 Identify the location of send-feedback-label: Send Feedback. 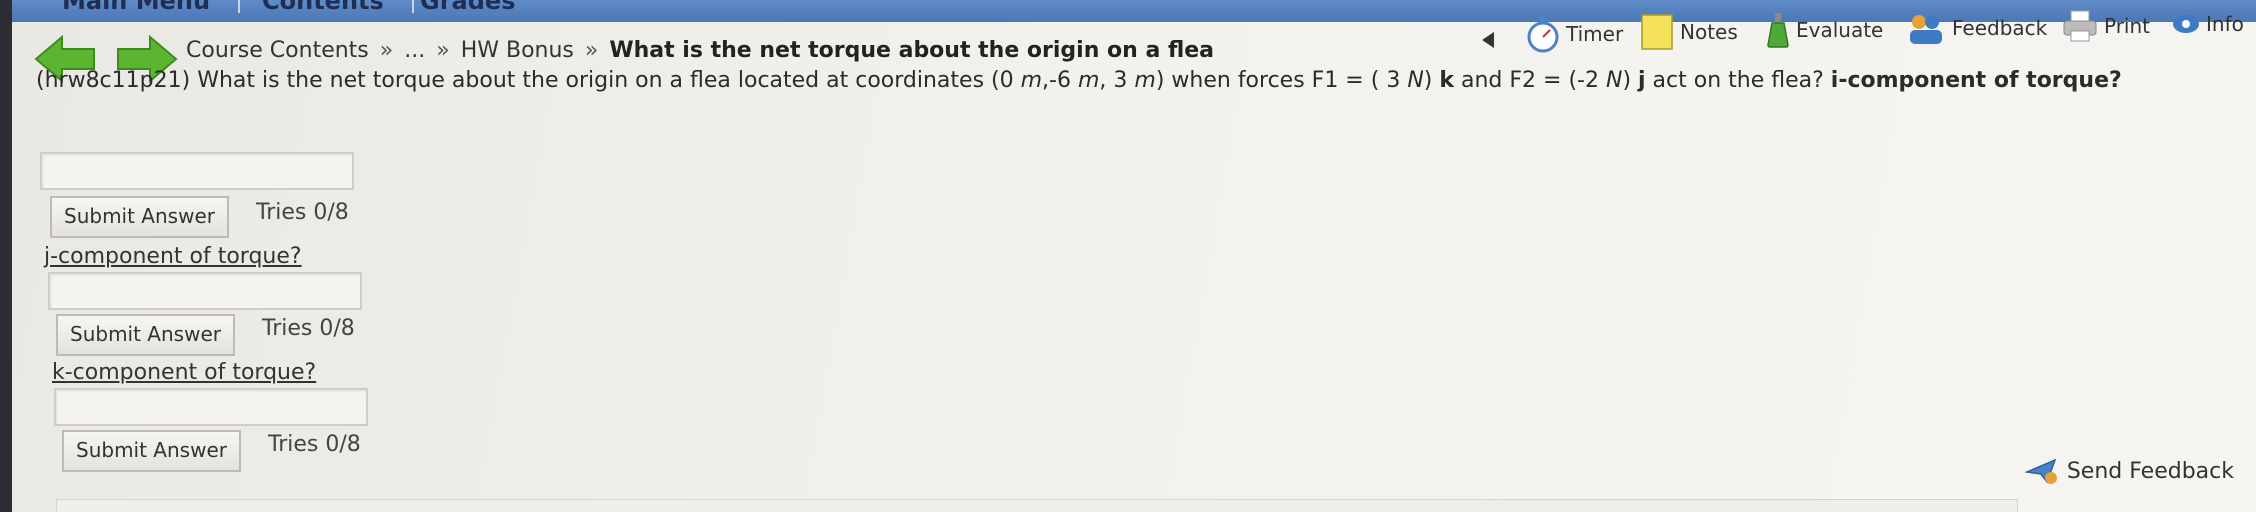
(2150, 471).